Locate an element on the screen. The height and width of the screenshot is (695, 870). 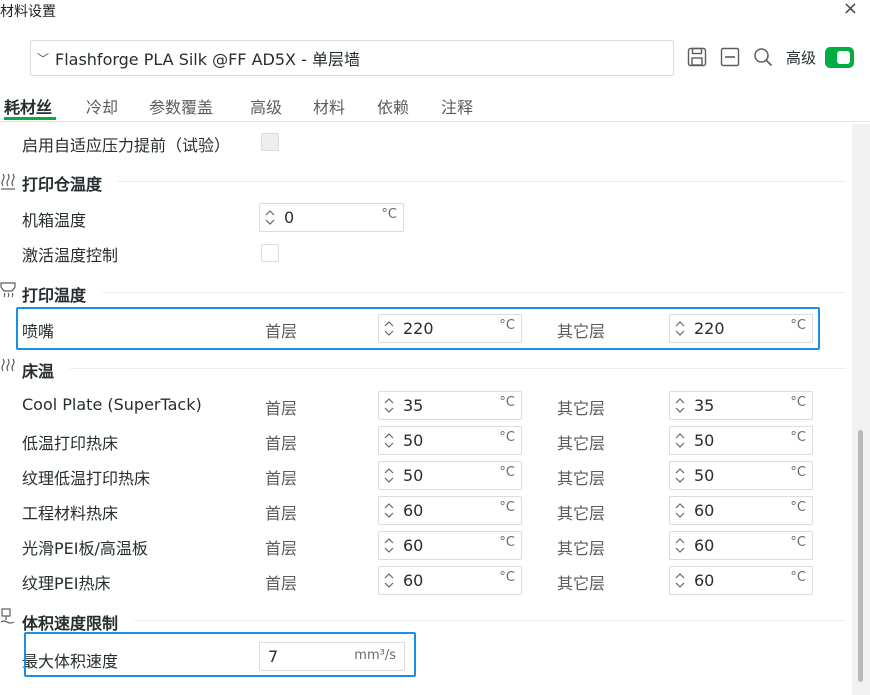
bed-plate-label: 纹理PEI热床 is located at coordinates (66, 583).